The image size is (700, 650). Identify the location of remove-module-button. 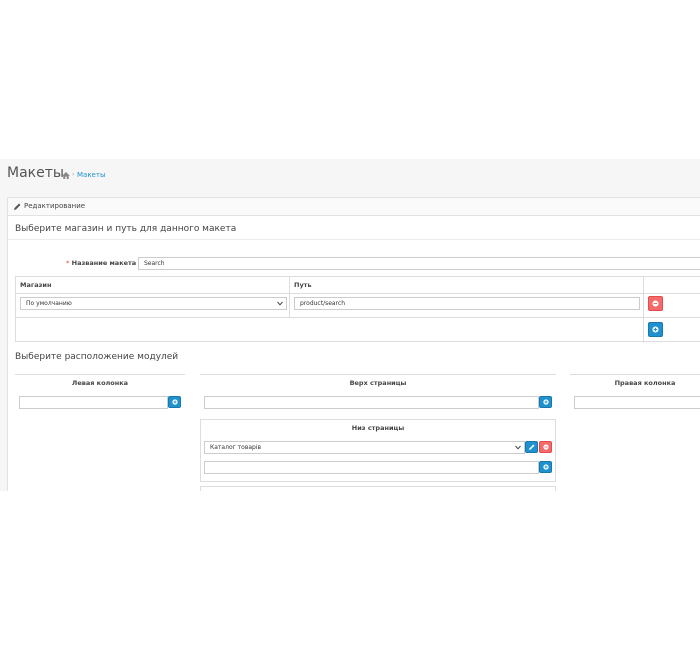
(545, 447).